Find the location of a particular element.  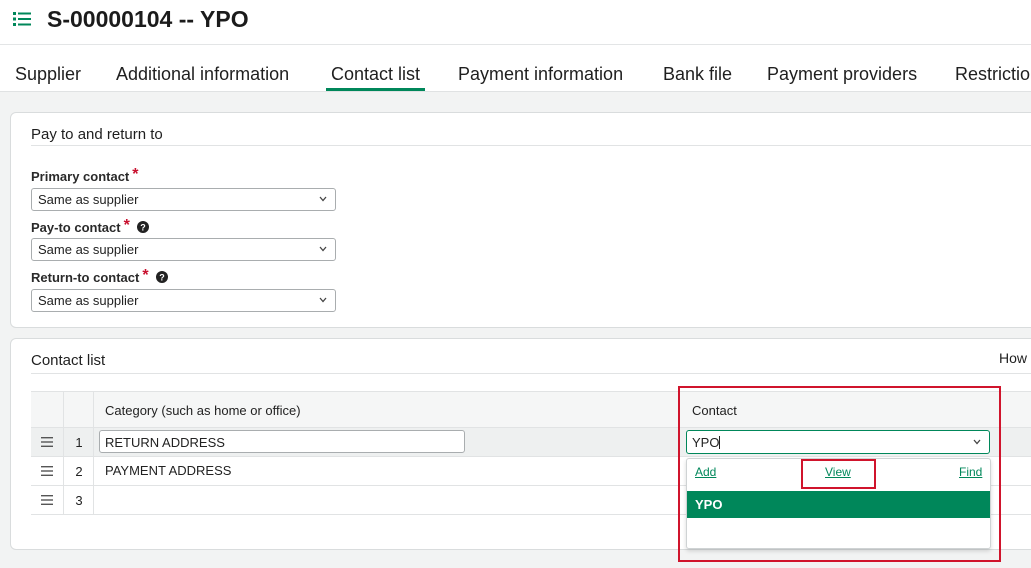

add-contact-link: Add is located at coordinates (705, 472).